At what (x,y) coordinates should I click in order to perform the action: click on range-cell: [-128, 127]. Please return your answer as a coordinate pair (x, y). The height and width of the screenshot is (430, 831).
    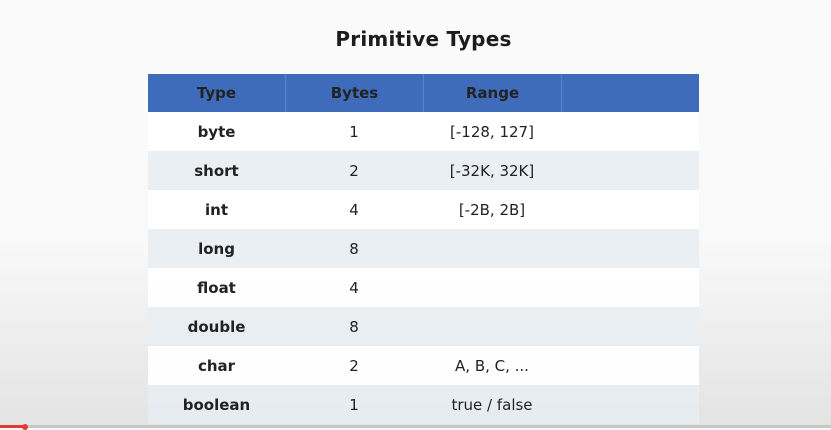
    Looking at the image, I should click on (492, 131).